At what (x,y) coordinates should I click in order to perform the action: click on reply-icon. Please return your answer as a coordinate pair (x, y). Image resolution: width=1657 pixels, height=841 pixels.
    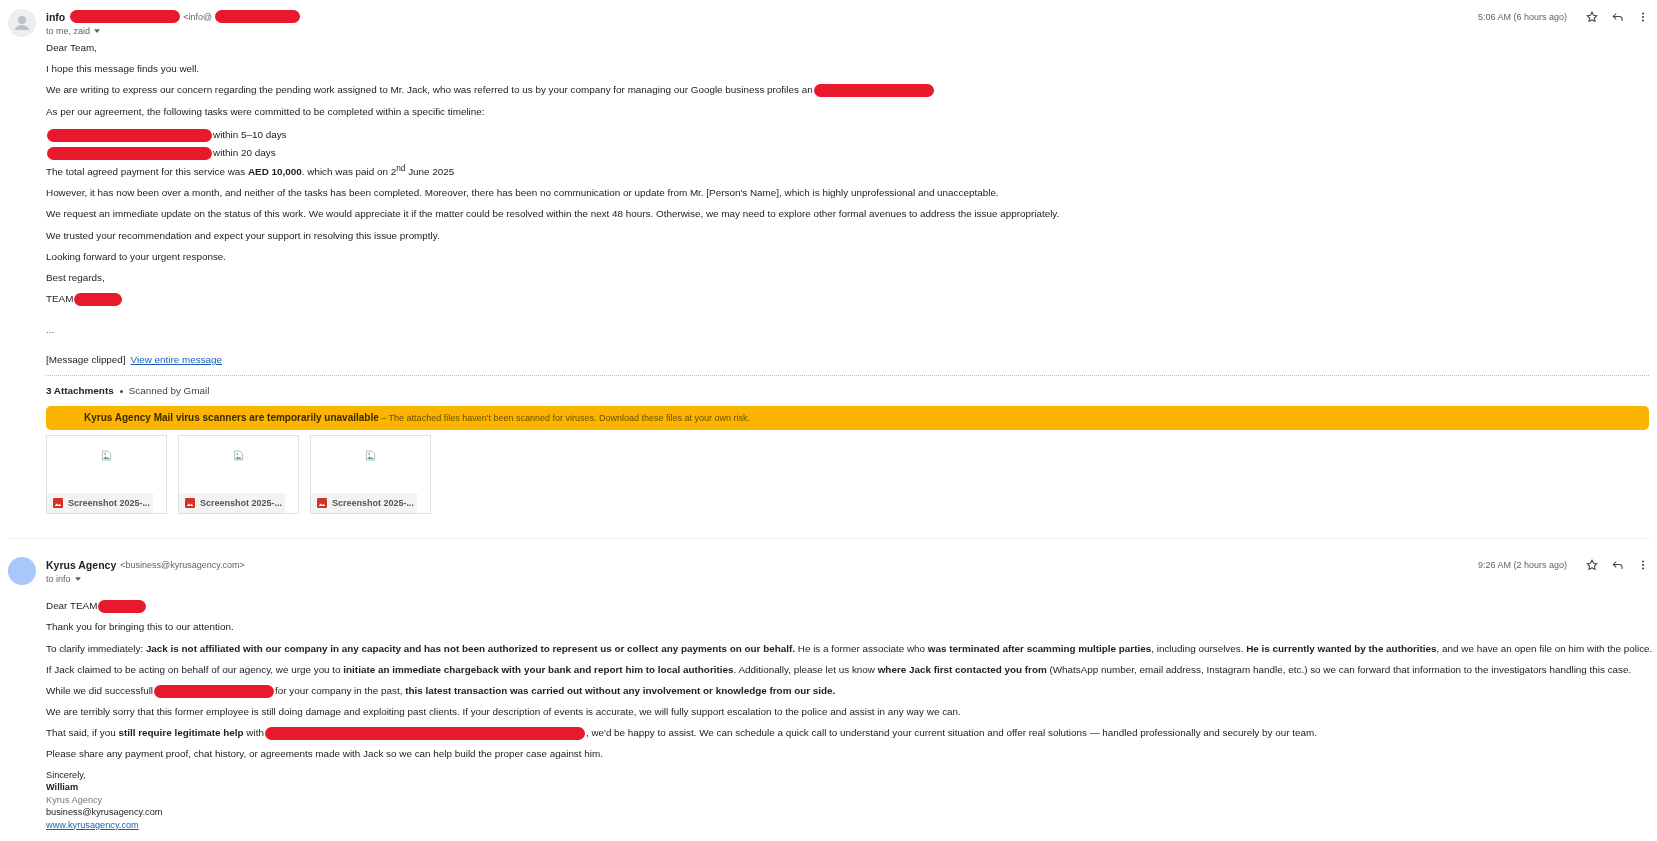
    Looking at the image, I should click on (1618, 17).